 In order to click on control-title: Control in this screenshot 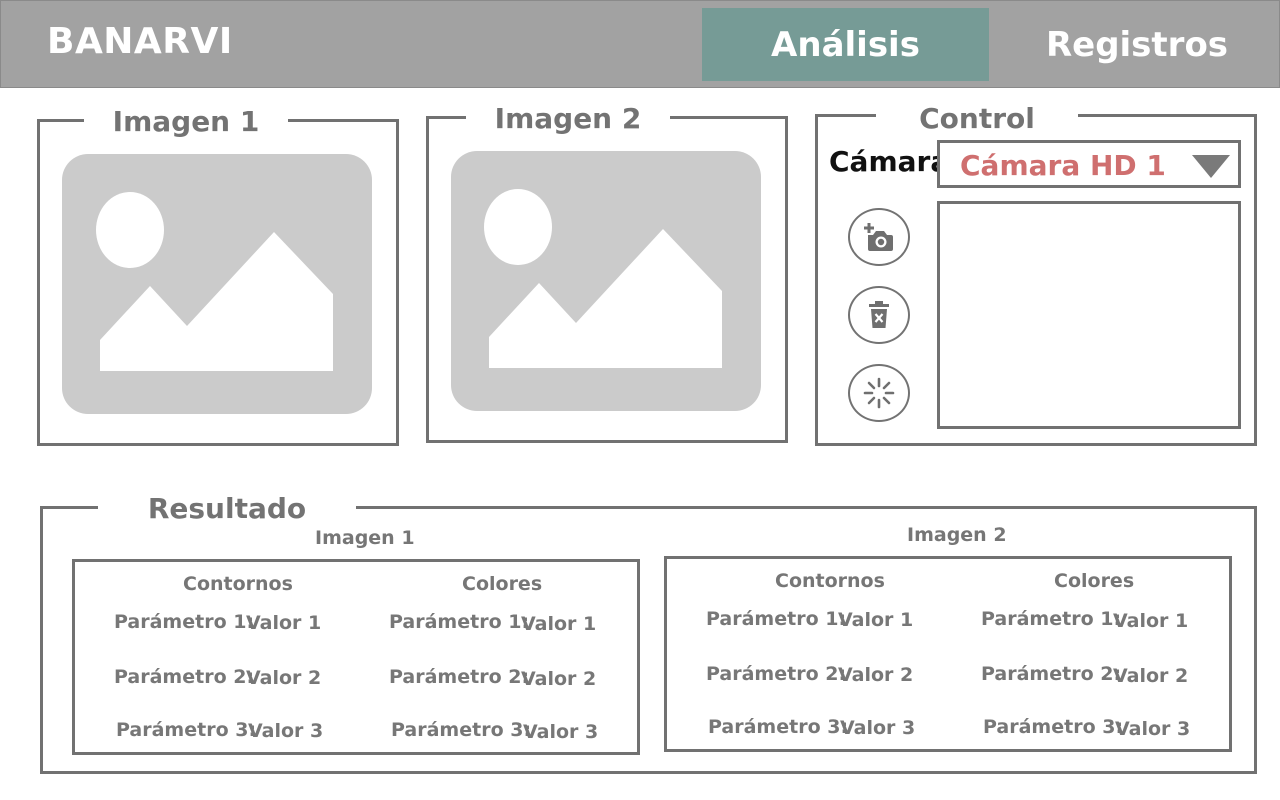, I will do `click(977, 118)`.